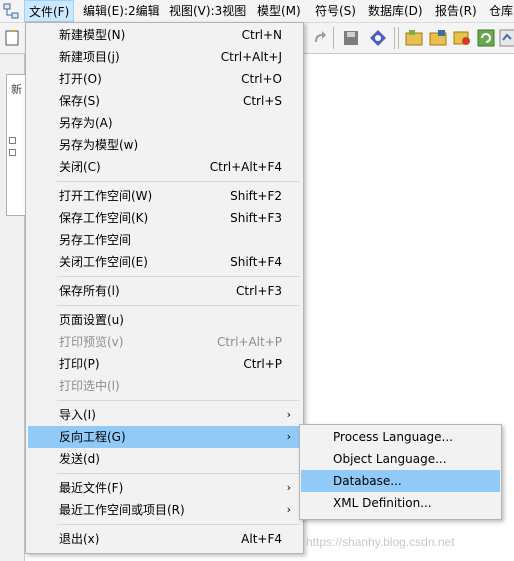  Describe the element at coordinates (95, 240) in the screenshot. I see `menu-item-label: 另存工作空间` at that location.